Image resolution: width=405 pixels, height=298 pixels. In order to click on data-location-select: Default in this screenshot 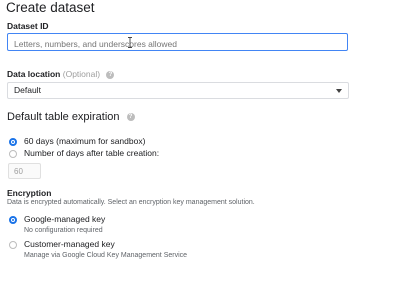, I will do `click(178, 90)`.